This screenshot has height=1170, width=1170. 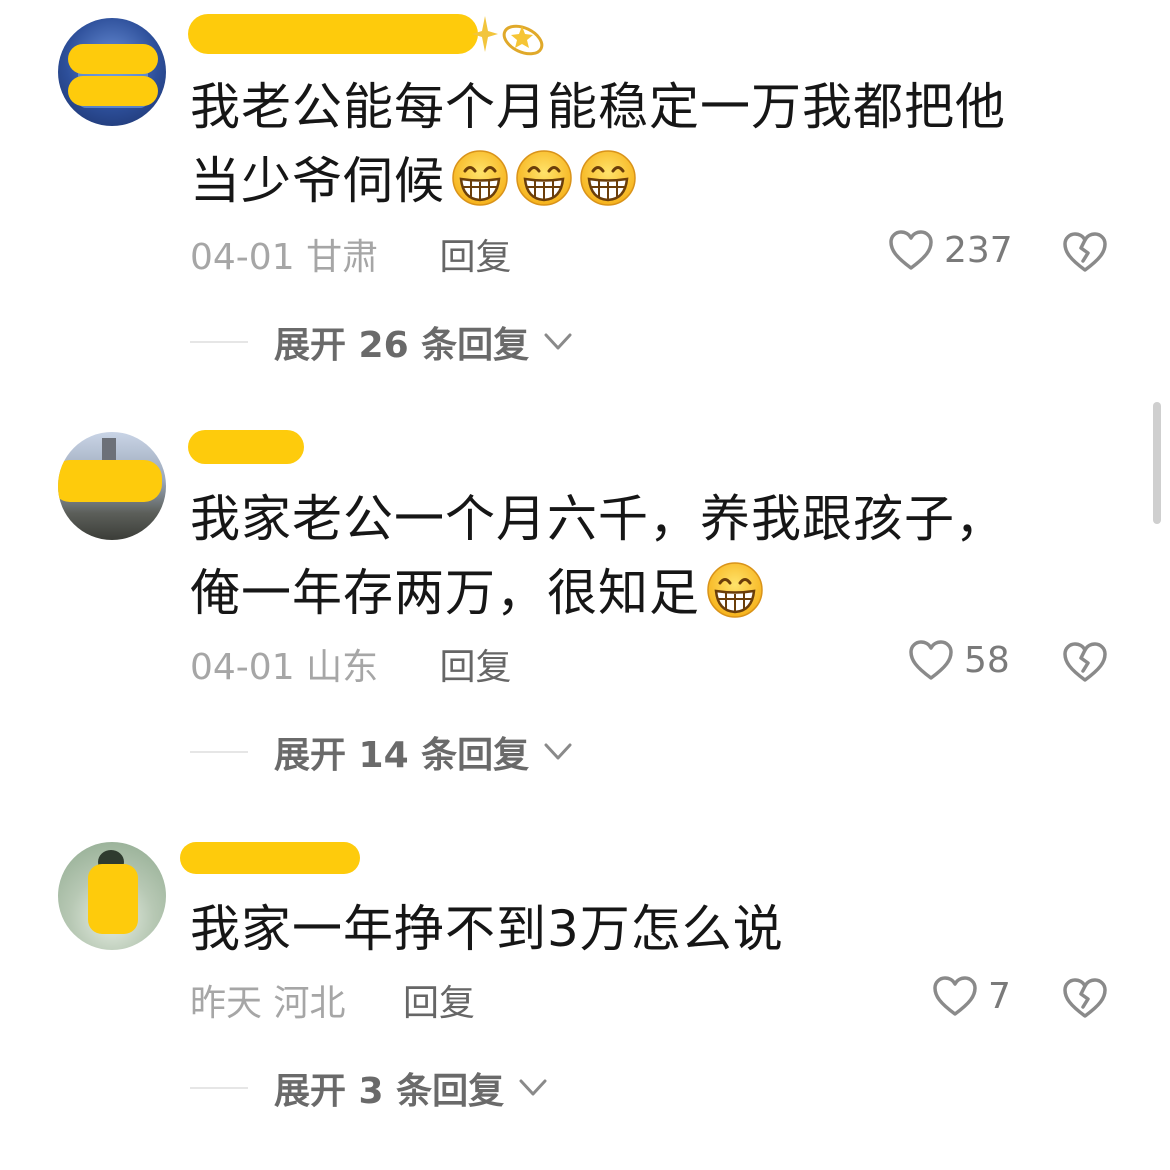 What do you see at coordinates (598, 519) in the screenshot?
I see `comment-text-line: 我家老公一个月六千，养我跟孩子，` at bounding box center [598, 519].